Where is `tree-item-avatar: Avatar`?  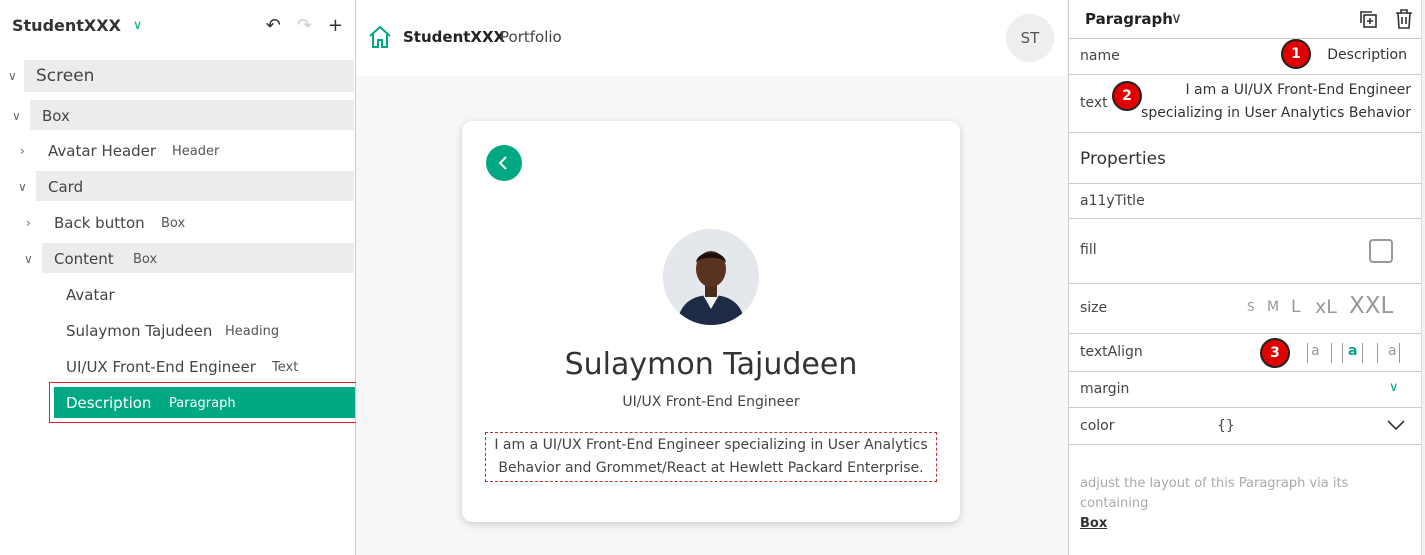
tree-item-avatar: Avatar is located at coordinates (178, 295).